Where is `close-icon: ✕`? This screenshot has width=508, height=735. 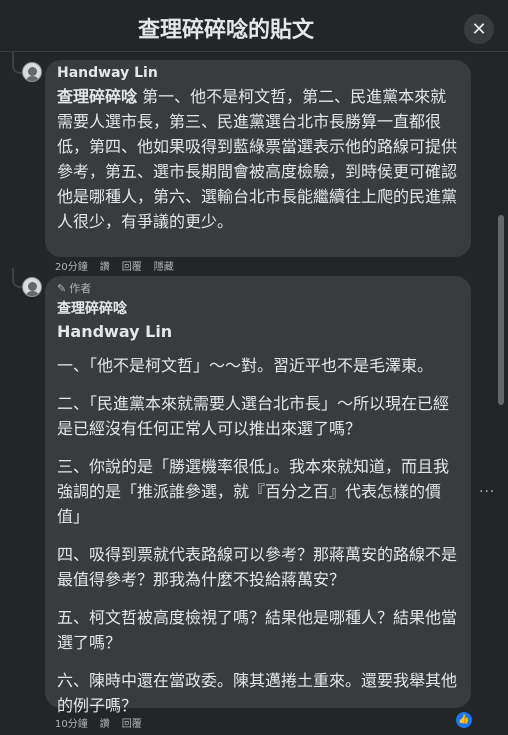
close-icon: ✕ is located at coordinates (479, 29).